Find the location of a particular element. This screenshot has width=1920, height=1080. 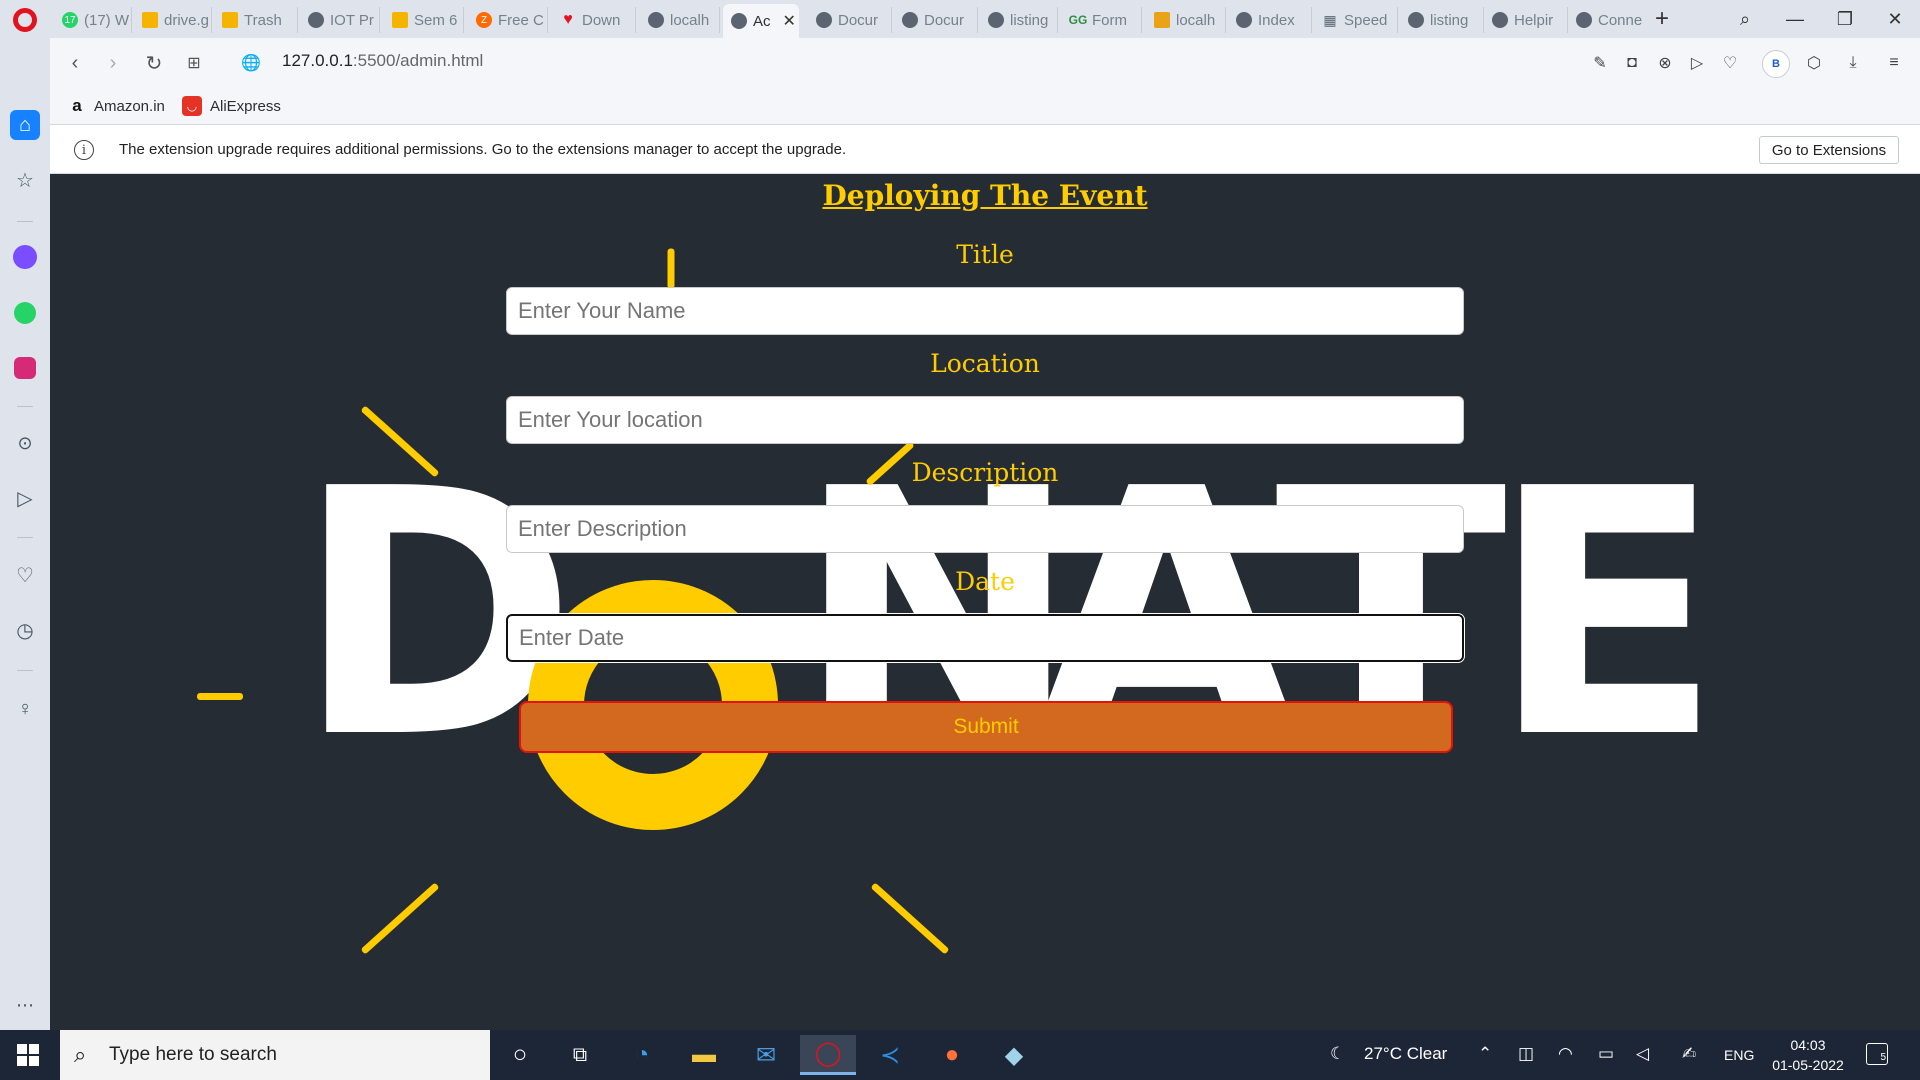

camera-icon: ◘ is located at coordinates (1632, 63).